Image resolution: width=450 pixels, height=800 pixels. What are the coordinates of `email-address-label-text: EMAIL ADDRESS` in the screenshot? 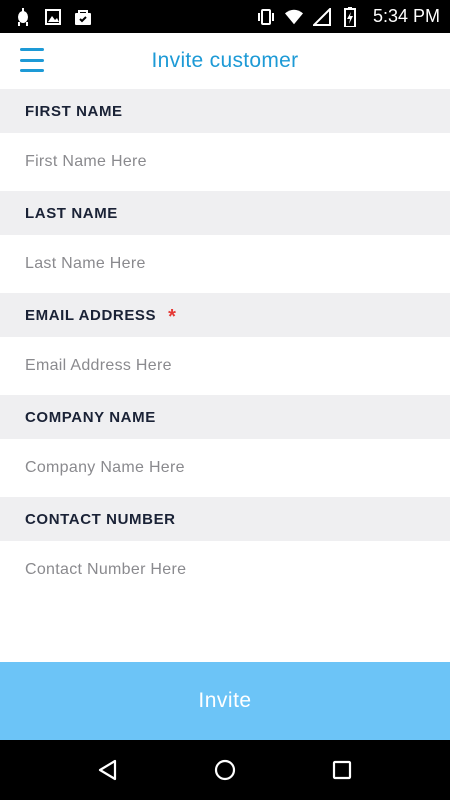 It's located at (91, 315).